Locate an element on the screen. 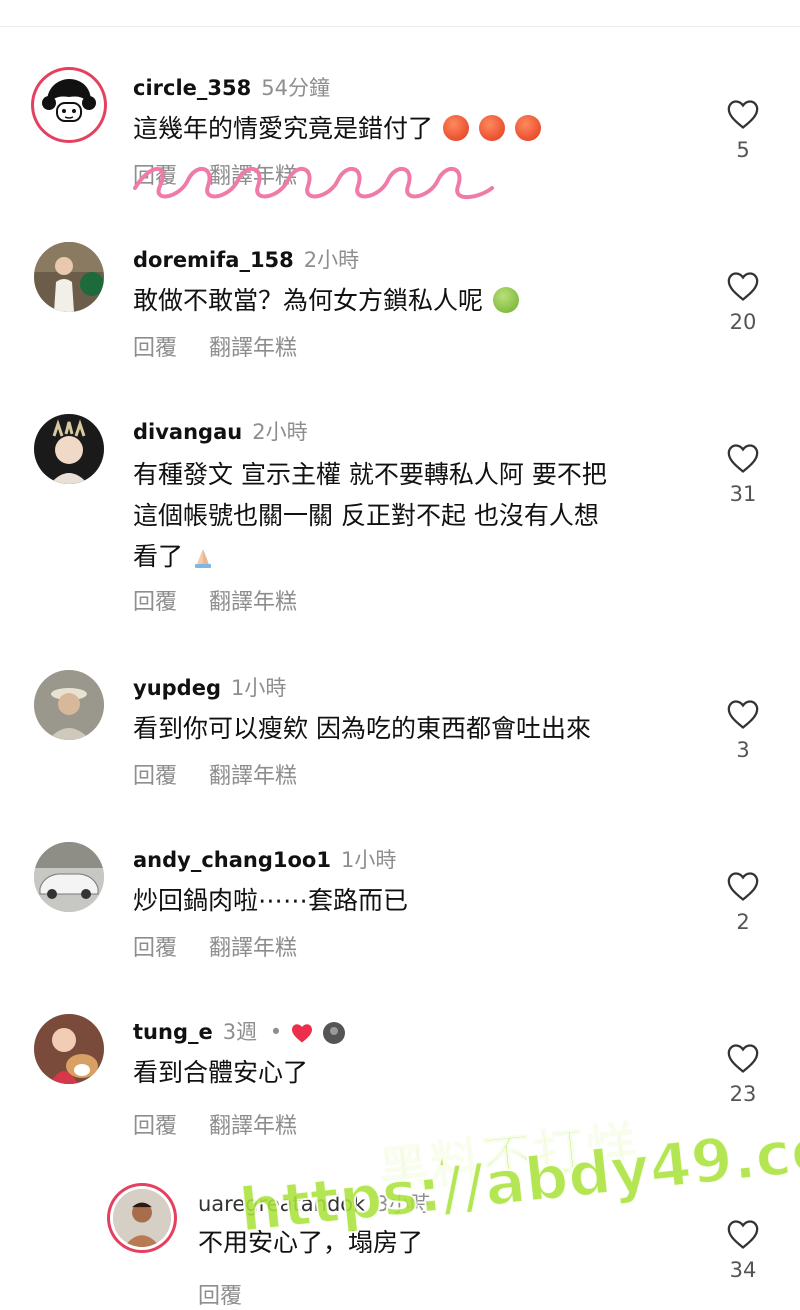 The height and width of the screenshot is (1310, 800). avatar-car-photo-icon is located at coordinates (69, 877).